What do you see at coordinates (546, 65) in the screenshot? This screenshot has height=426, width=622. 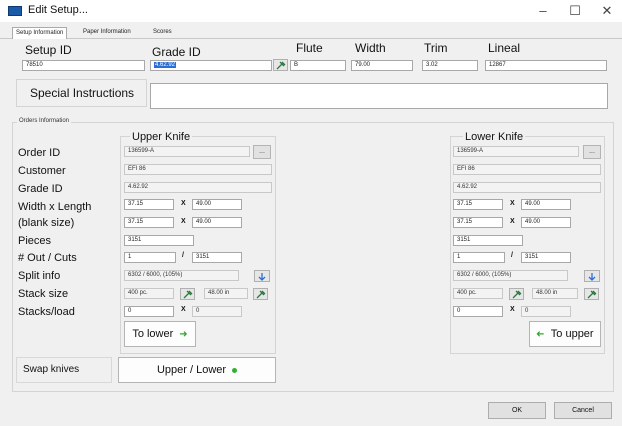 I see `lineal-field: 12867` at bounding box center [546, 65].